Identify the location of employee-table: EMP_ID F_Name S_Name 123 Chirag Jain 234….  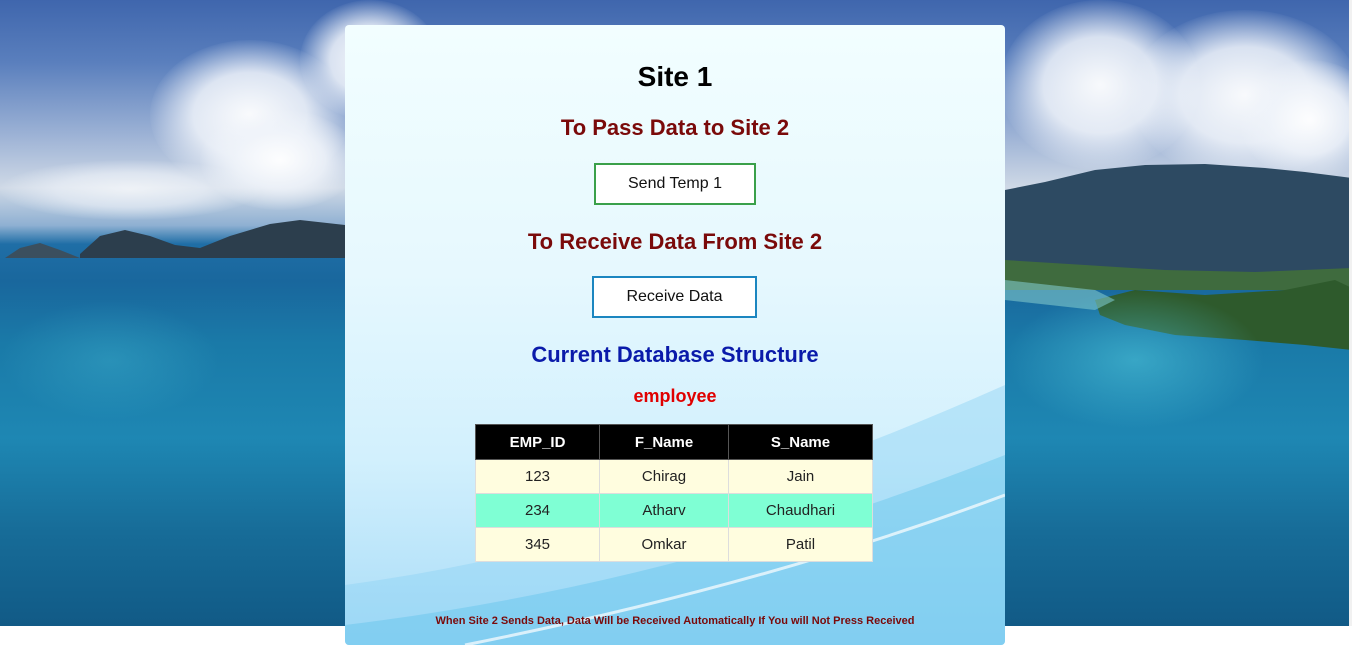
(674, 493).